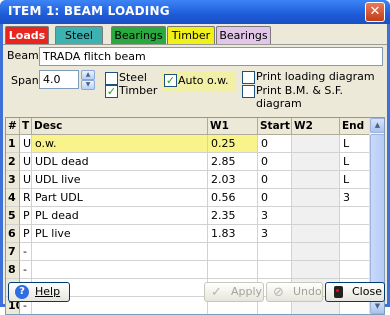 This screenshot has height=315, width=390. I want to click on window-close-button: ✕, so click(375, 12).